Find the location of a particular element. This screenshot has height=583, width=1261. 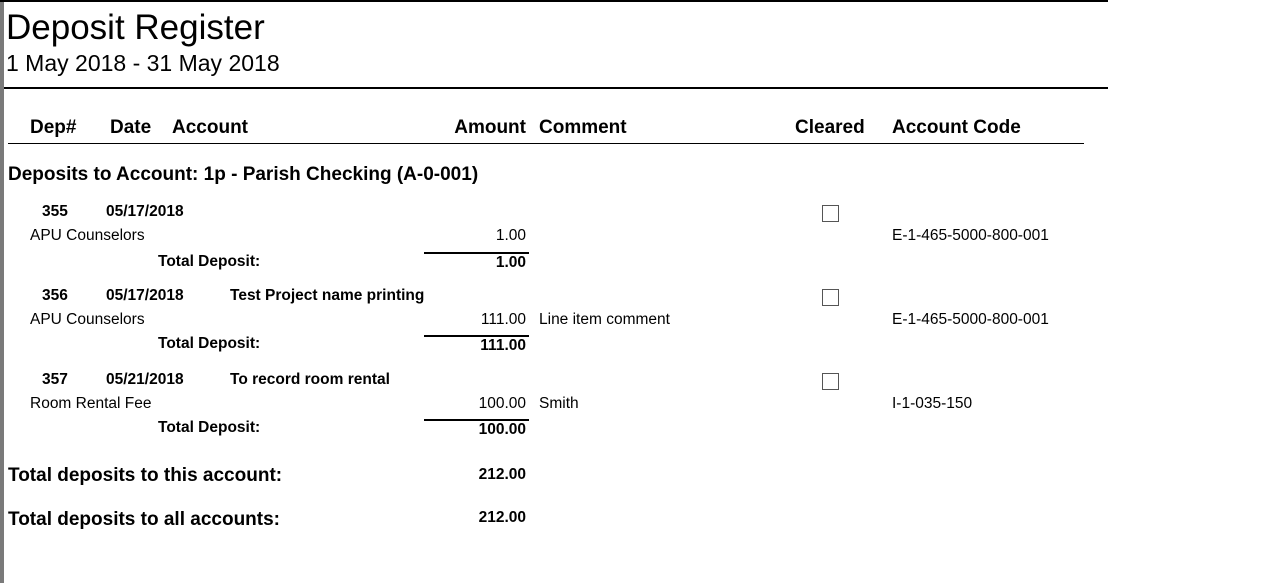

line-account: Room Rental Fee is located at coordinates (91, 403).